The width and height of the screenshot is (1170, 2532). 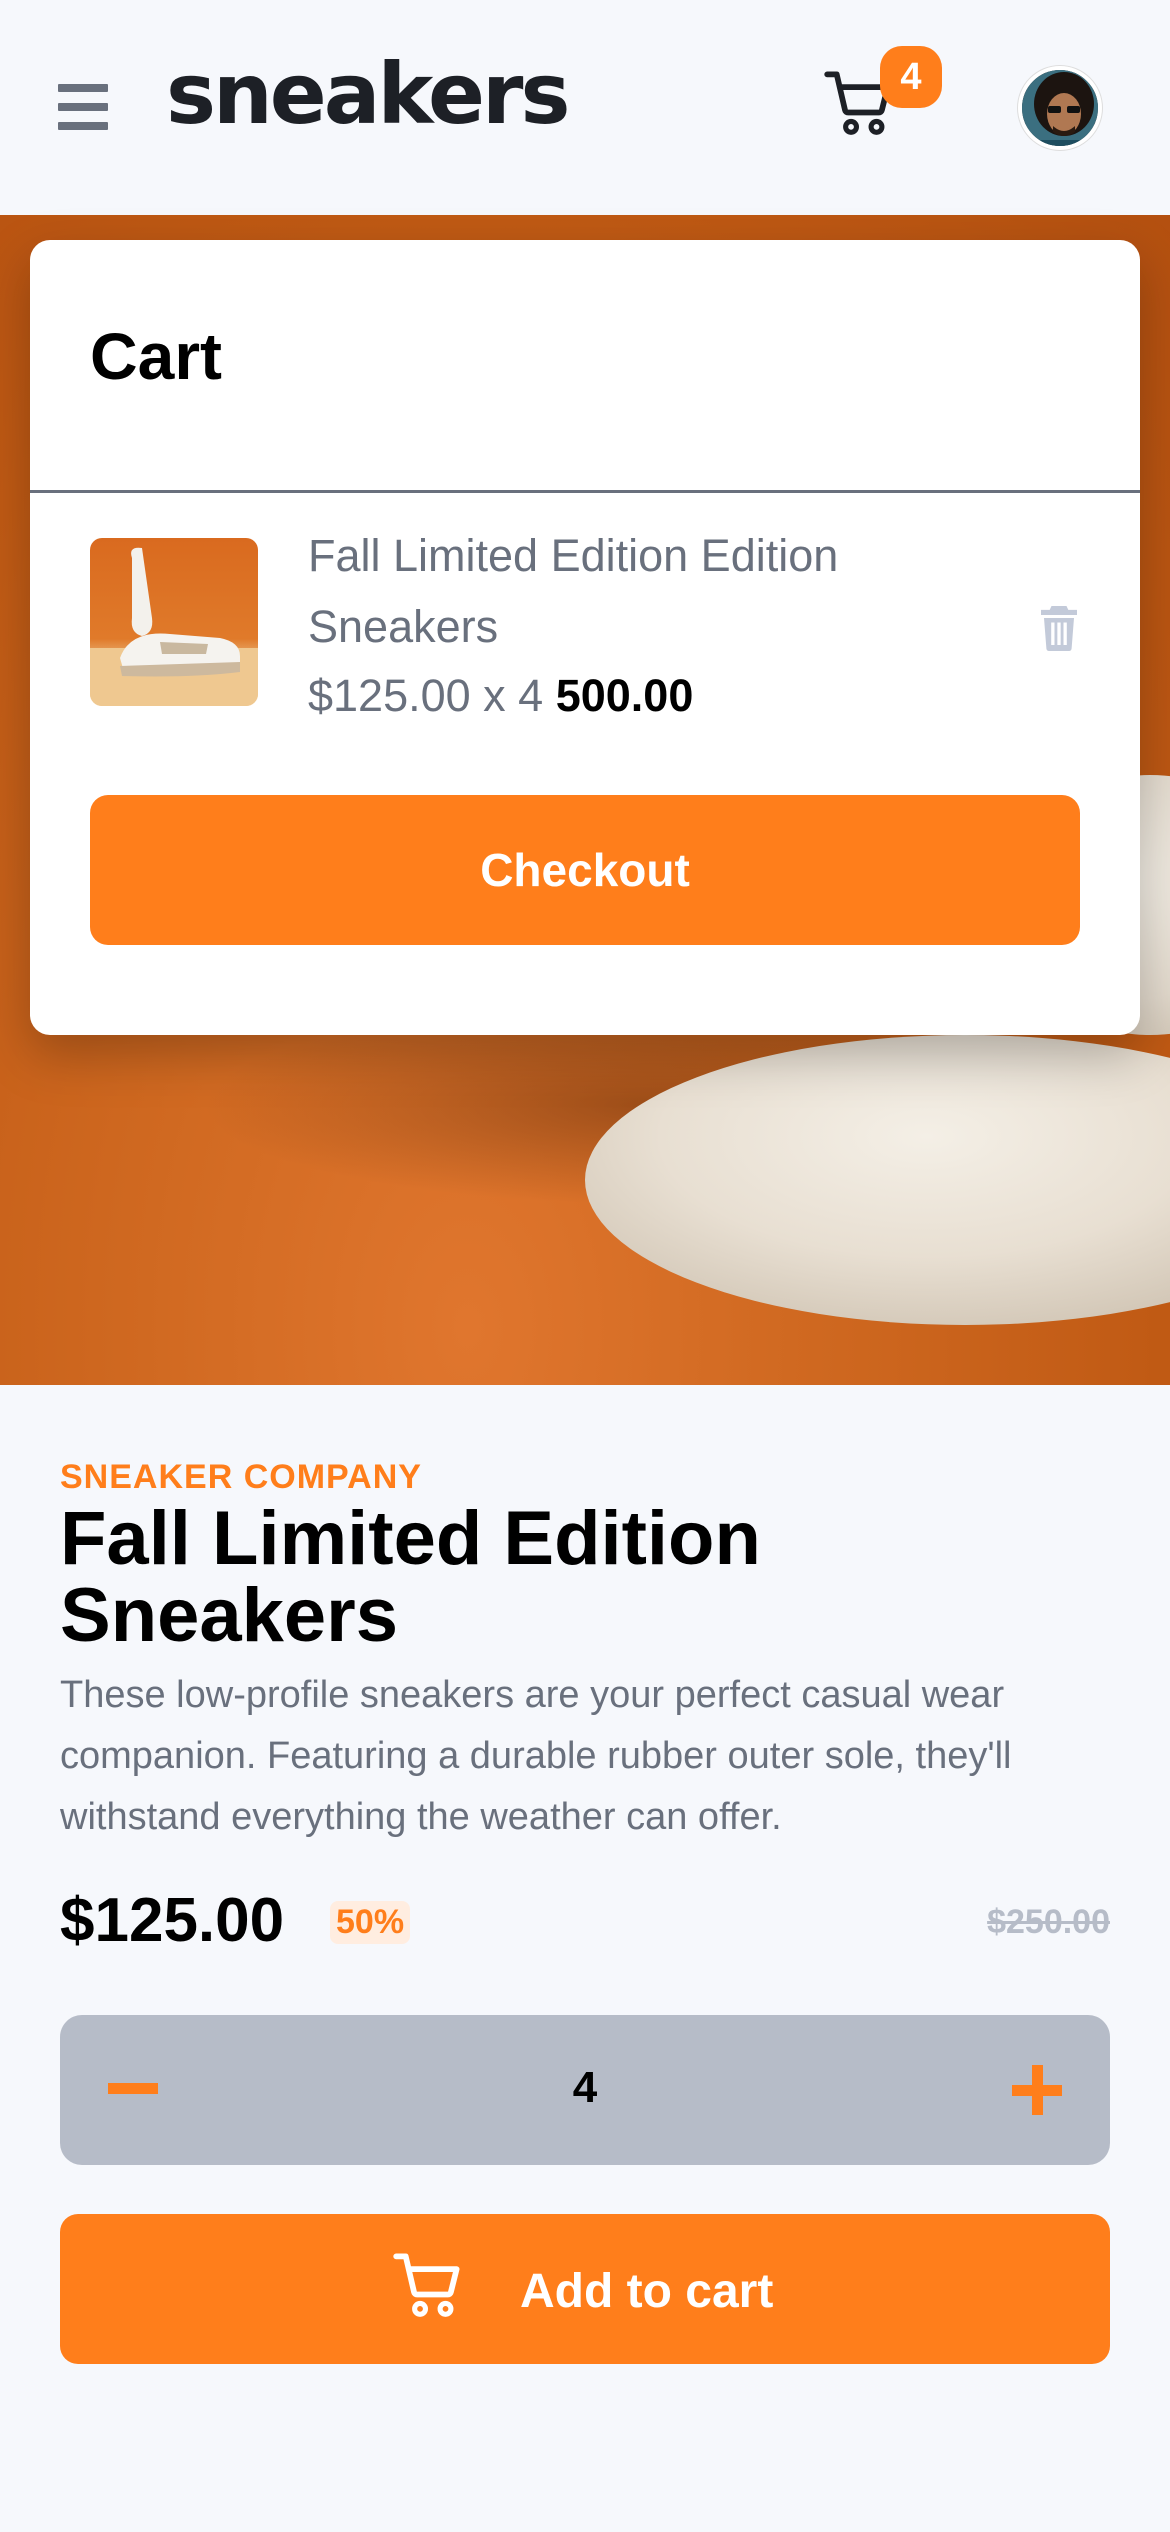 What do you see at coordinates (368, 94) in the screenshot?
I see `logo: sneakers` at bounding box center [368, 94].